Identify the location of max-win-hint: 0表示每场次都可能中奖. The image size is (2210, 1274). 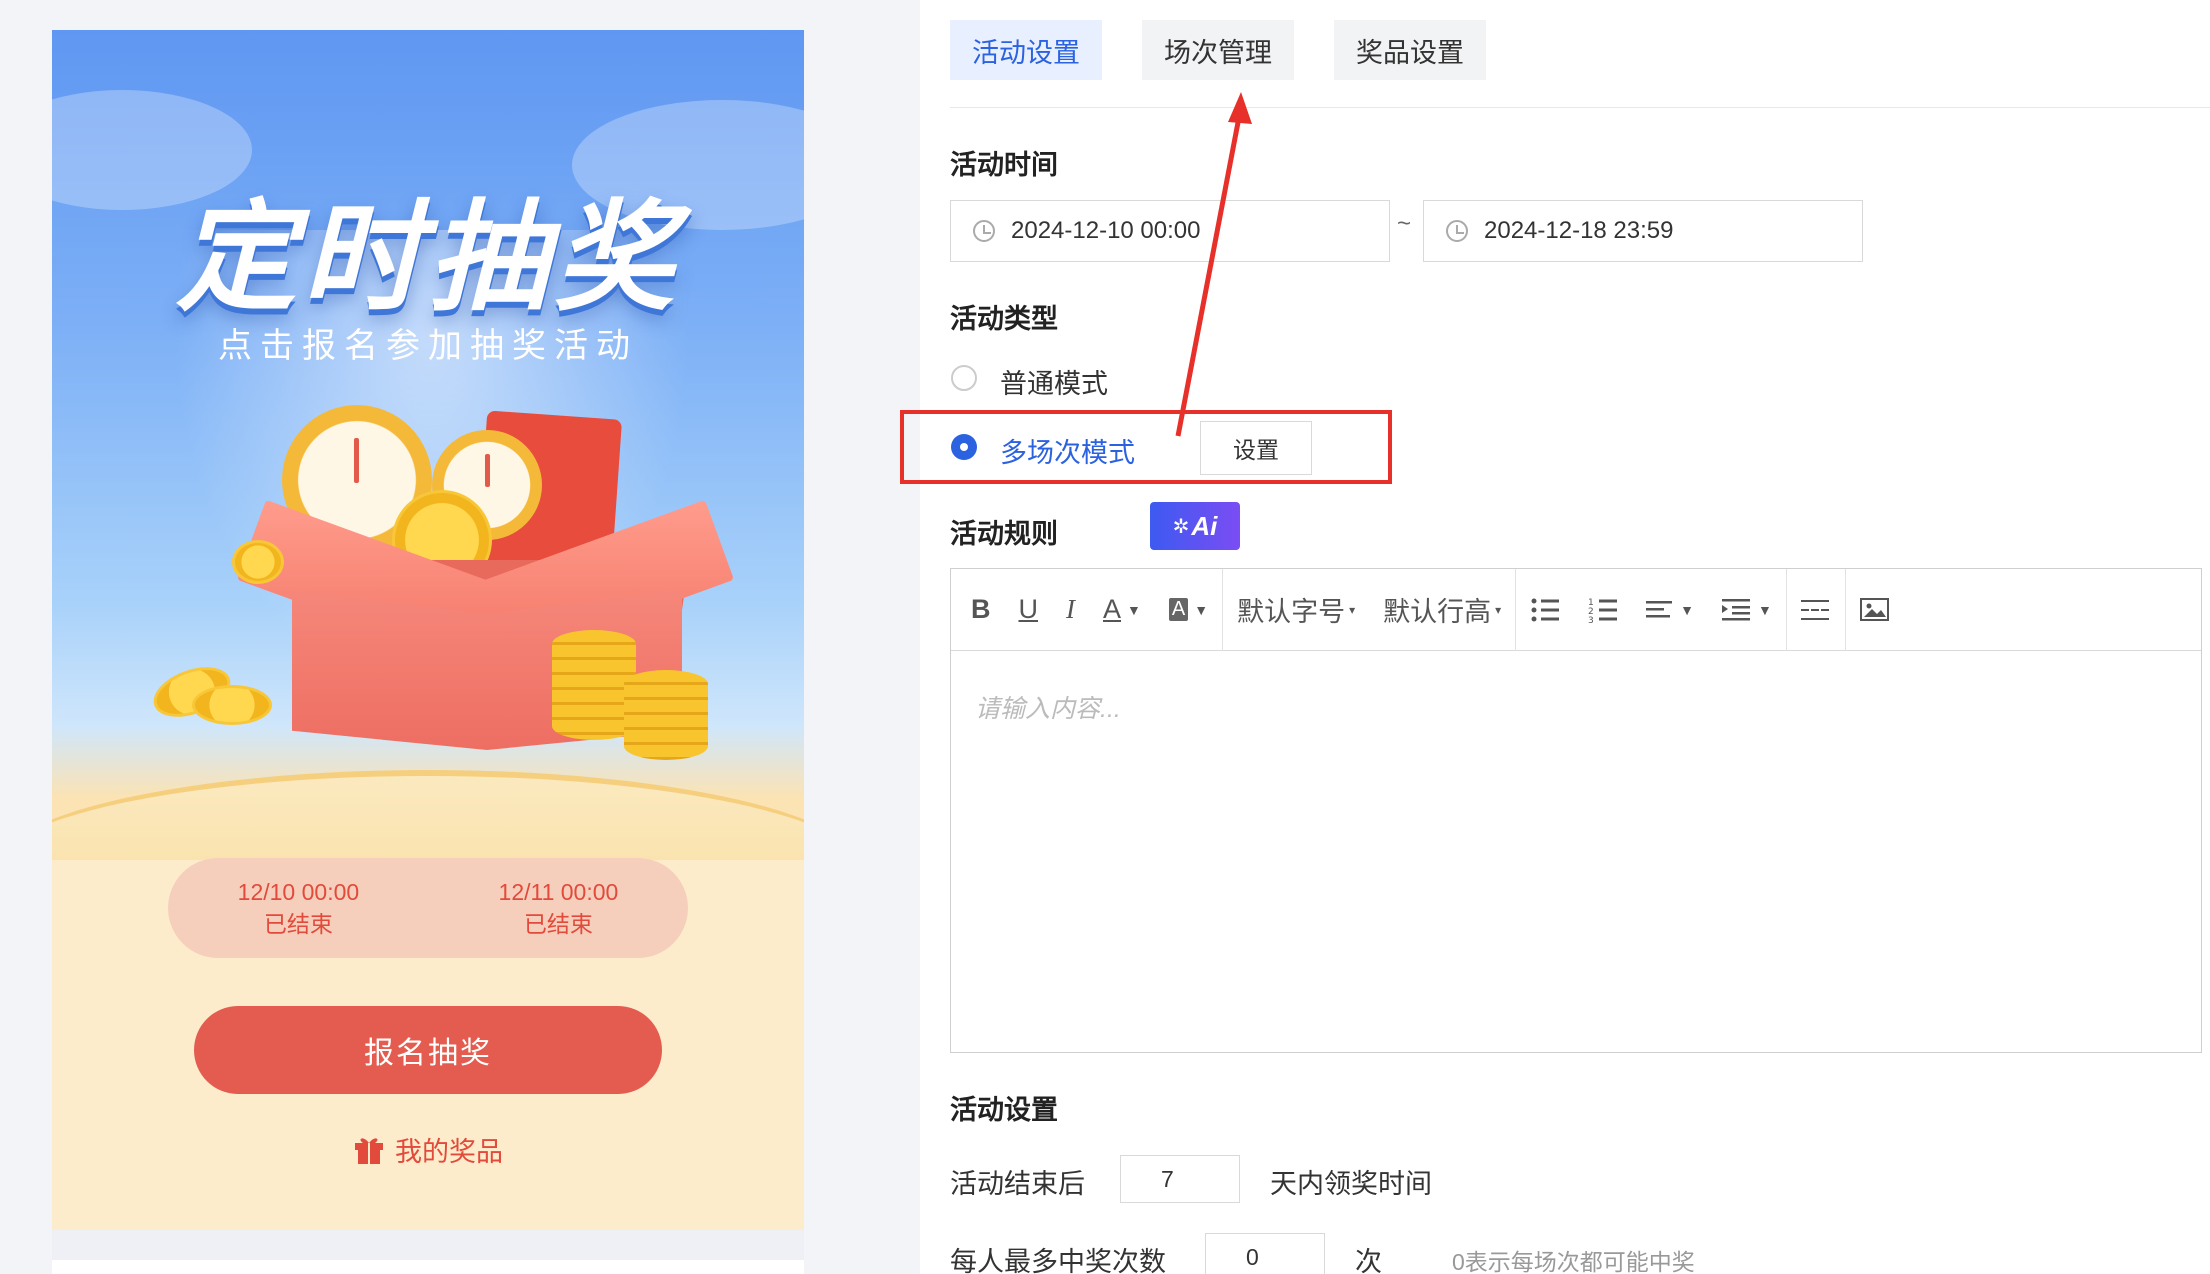
(1573, 1261).